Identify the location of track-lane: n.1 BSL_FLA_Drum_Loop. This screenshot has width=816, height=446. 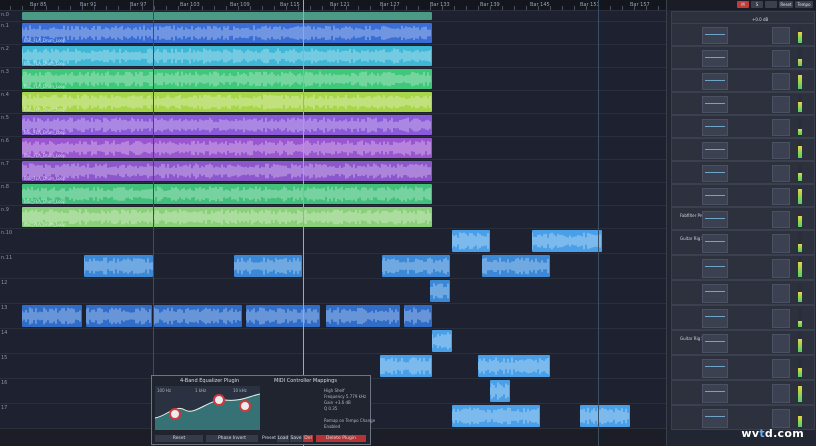
(333, 33).